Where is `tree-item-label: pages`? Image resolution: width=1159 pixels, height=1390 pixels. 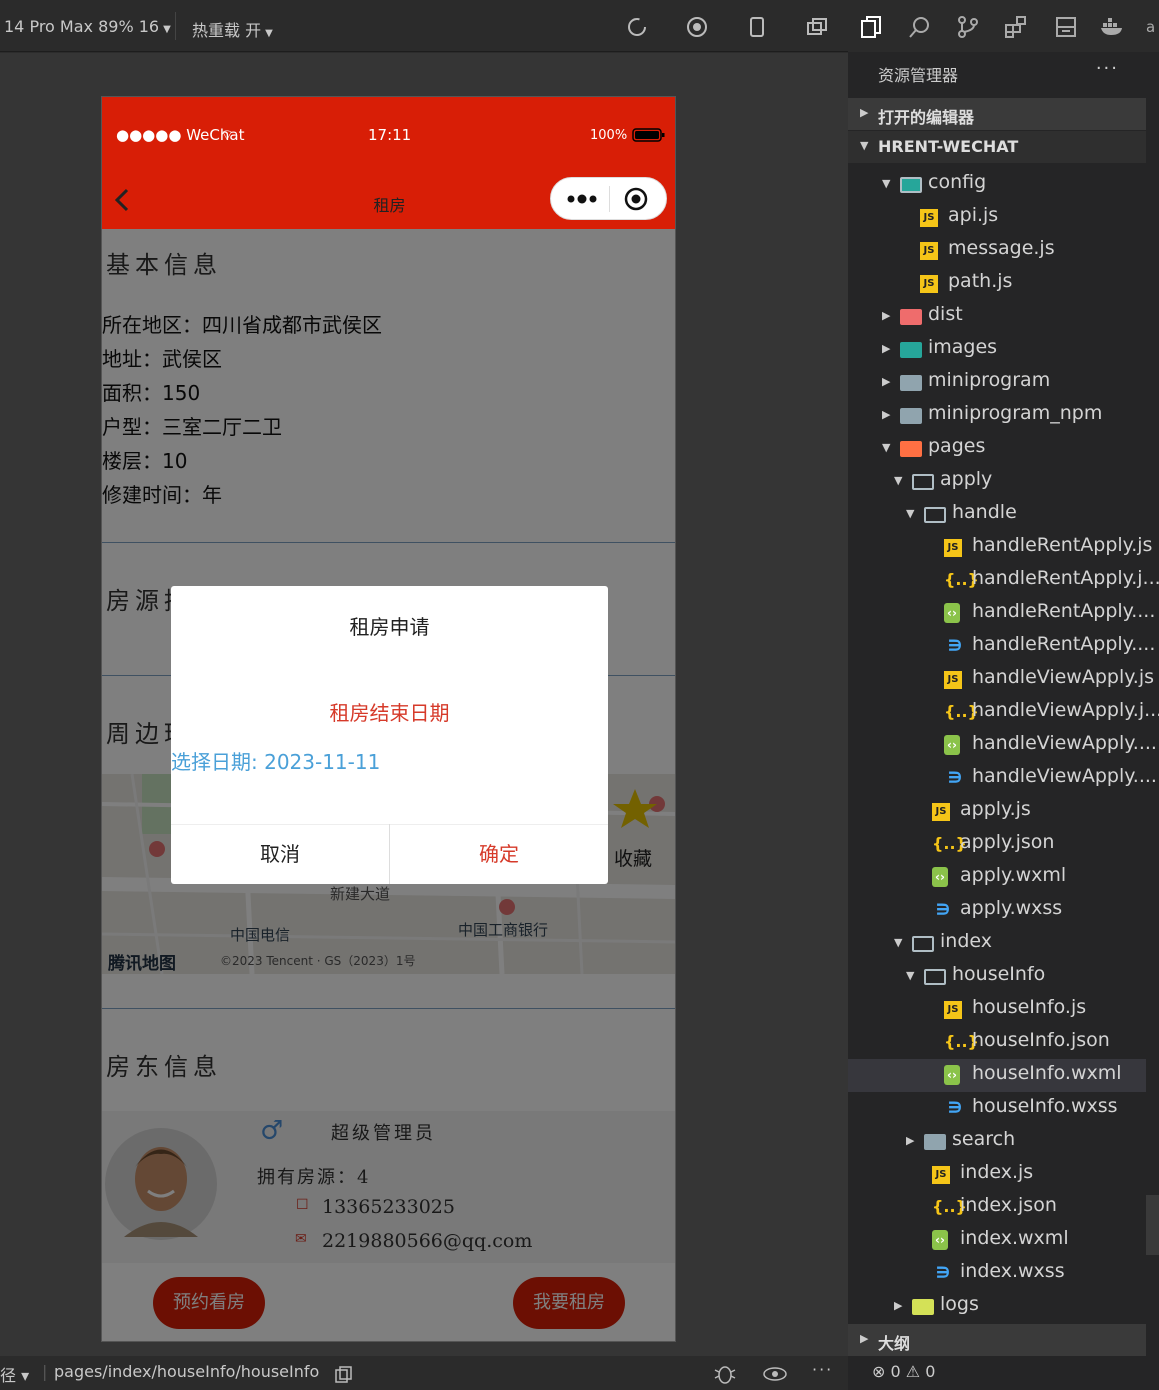 tree-item-label: pages is located at coordinates (957, 446).